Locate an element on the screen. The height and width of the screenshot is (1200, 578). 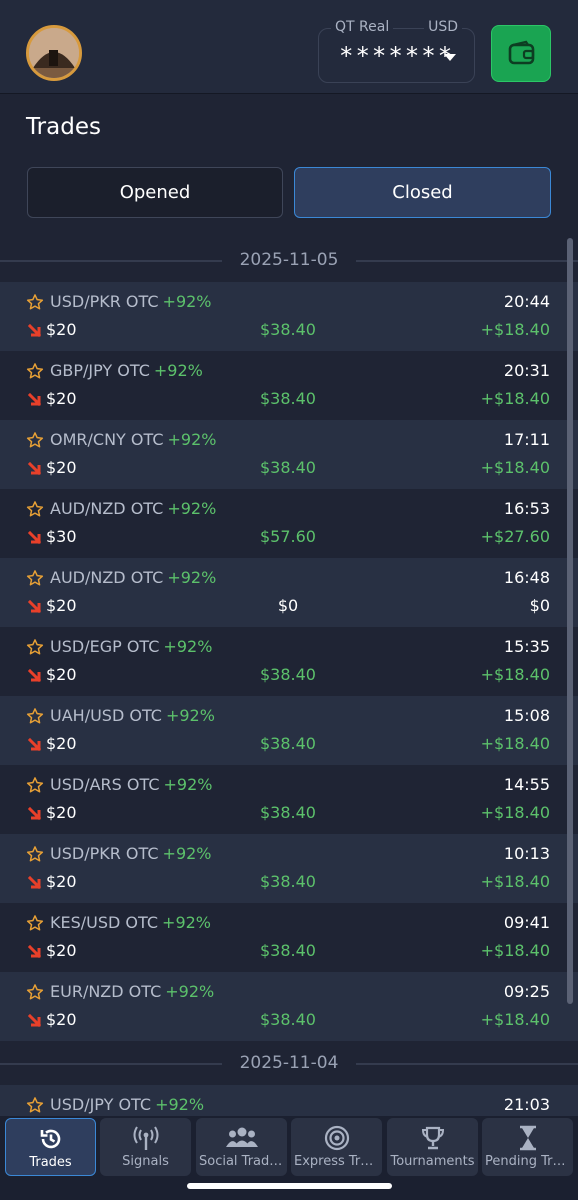
trade-time: 16:48 is located at coordinates (526, 577).